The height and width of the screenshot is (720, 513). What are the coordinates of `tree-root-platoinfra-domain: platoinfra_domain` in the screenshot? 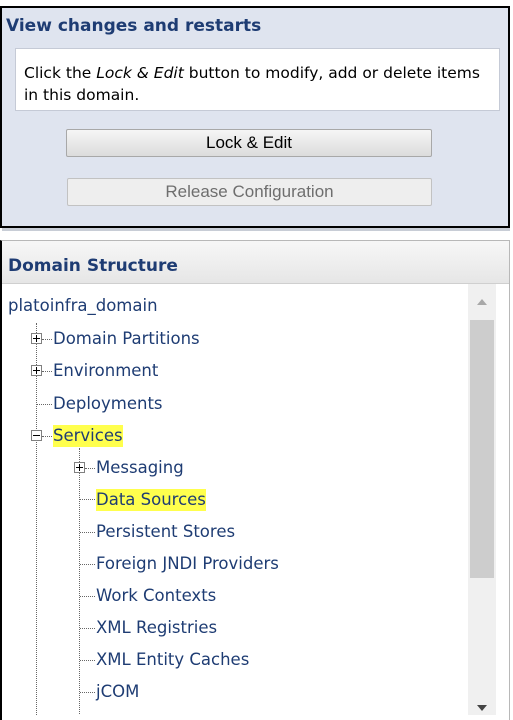 It's located at (83, 306).